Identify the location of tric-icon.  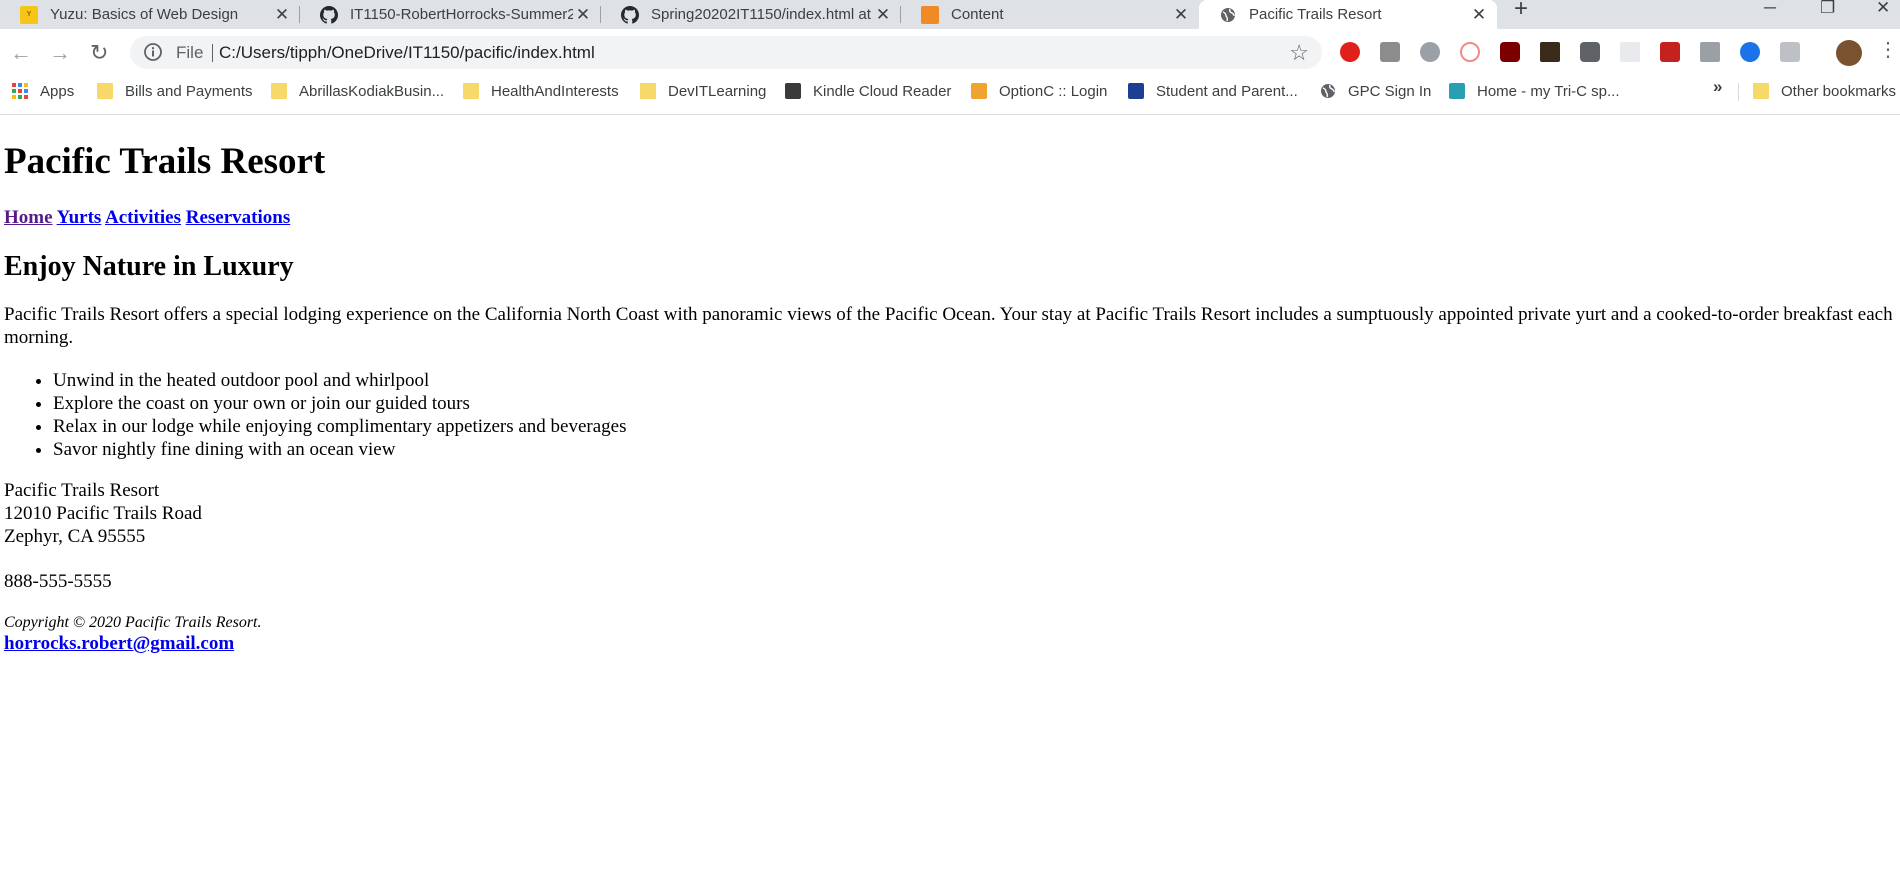
(1457, 91).